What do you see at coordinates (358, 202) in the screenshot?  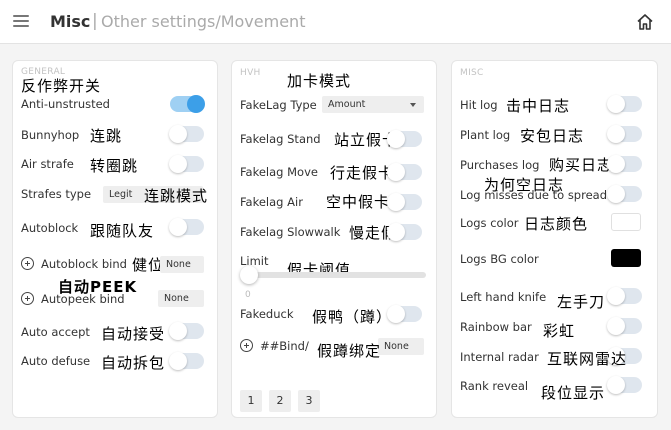 I see `fakelag-air-annotation: 空中假卡` at bounding box center [358, 202].